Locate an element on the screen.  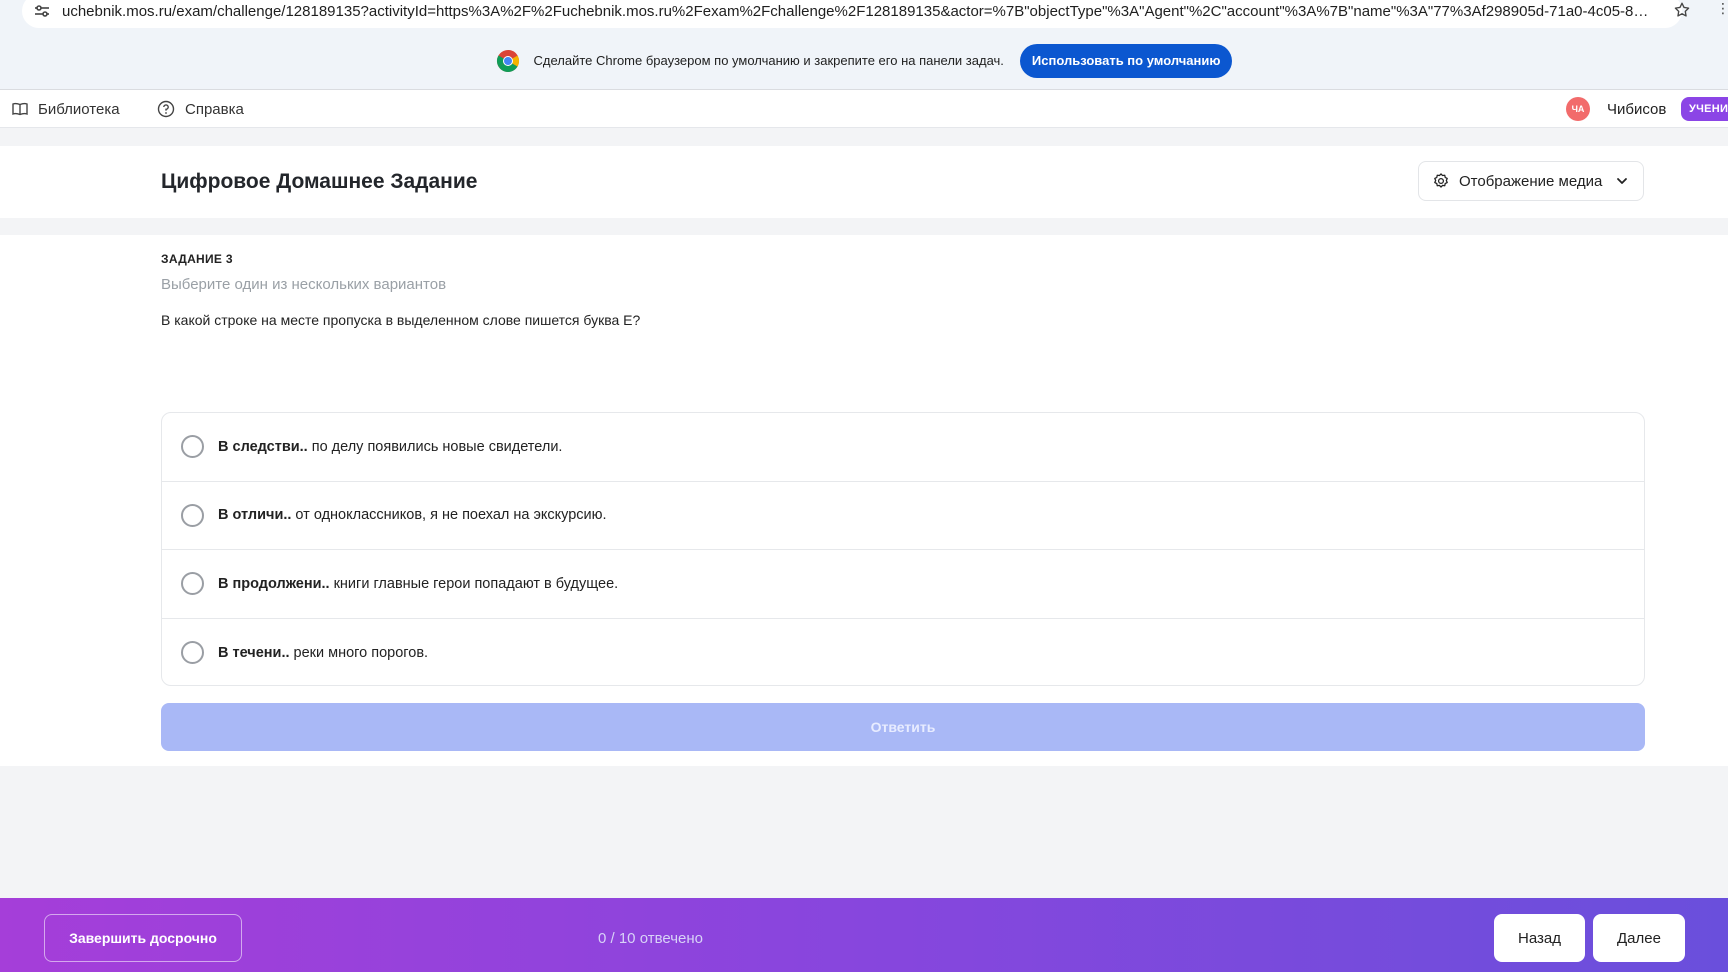
nav-library: Библиотека is located at coordinates (66, 109).